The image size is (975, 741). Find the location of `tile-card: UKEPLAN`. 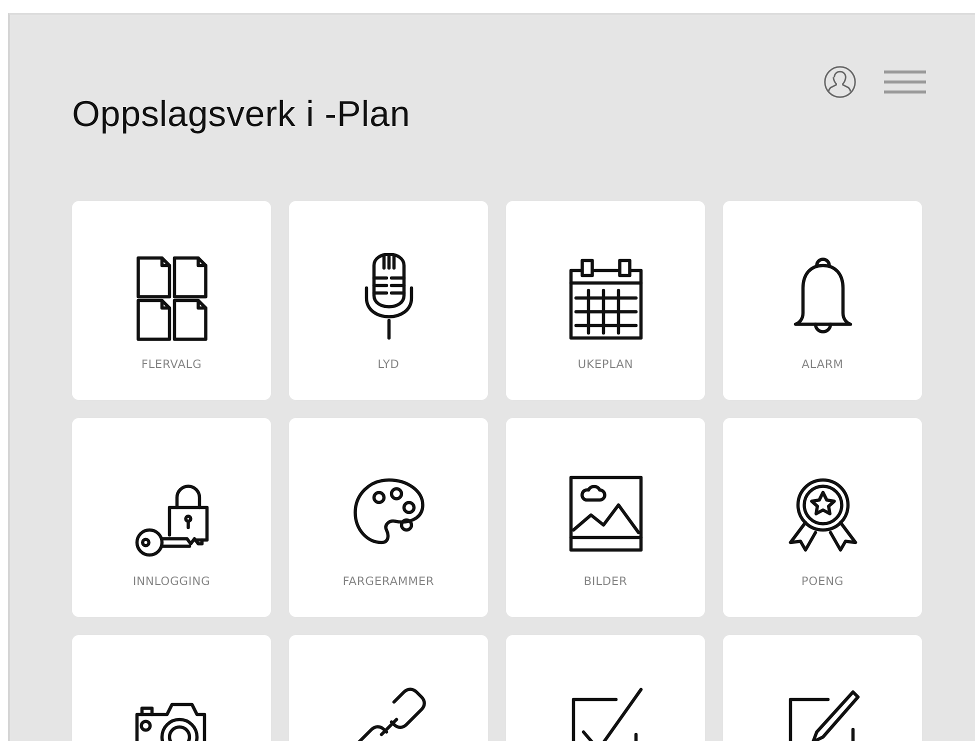

tile-card: UKEPLAN is located at coordinates (605, 300).